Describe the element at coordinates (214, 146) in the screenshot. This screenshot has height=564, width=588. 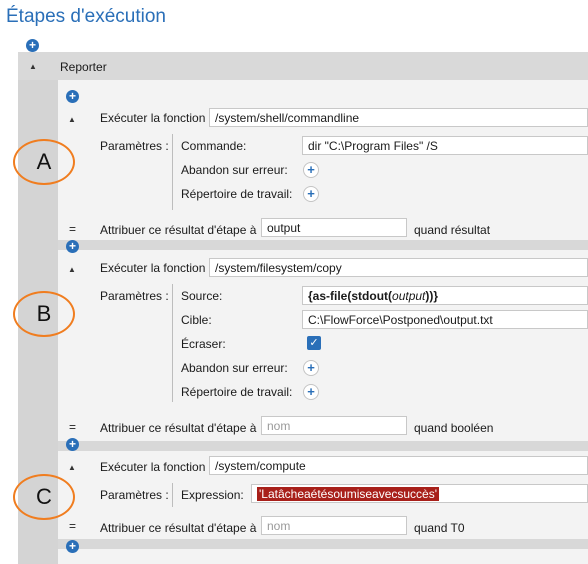
I see `commande-label: Commande:` at that location.